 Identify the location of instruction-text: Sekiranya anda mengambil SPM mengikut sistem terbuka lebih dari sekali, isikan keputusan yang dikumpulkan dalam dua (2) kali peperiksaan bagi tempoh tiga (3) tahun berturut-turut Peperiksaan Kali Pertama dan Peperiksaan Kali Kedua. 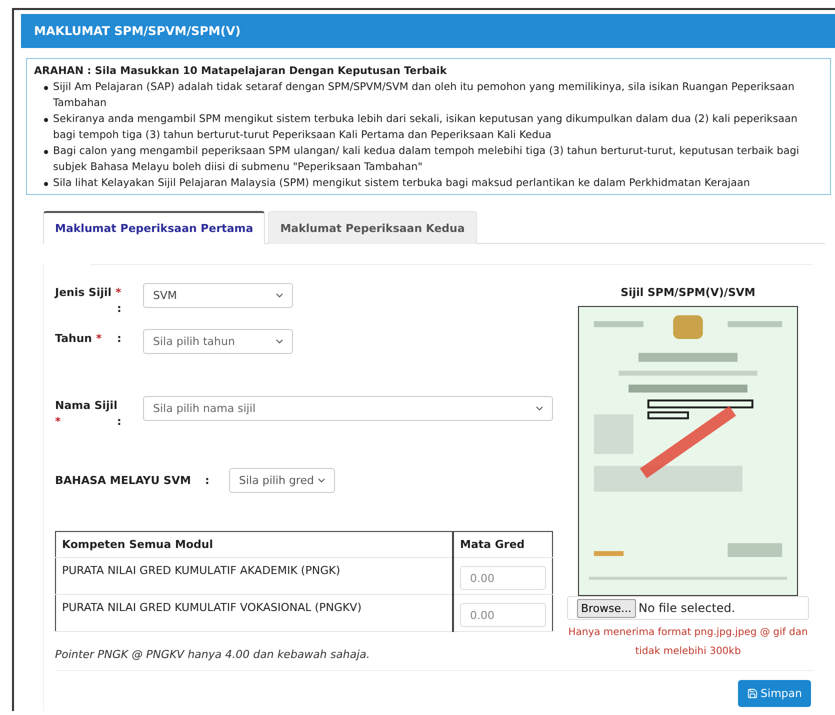
(425, 127).